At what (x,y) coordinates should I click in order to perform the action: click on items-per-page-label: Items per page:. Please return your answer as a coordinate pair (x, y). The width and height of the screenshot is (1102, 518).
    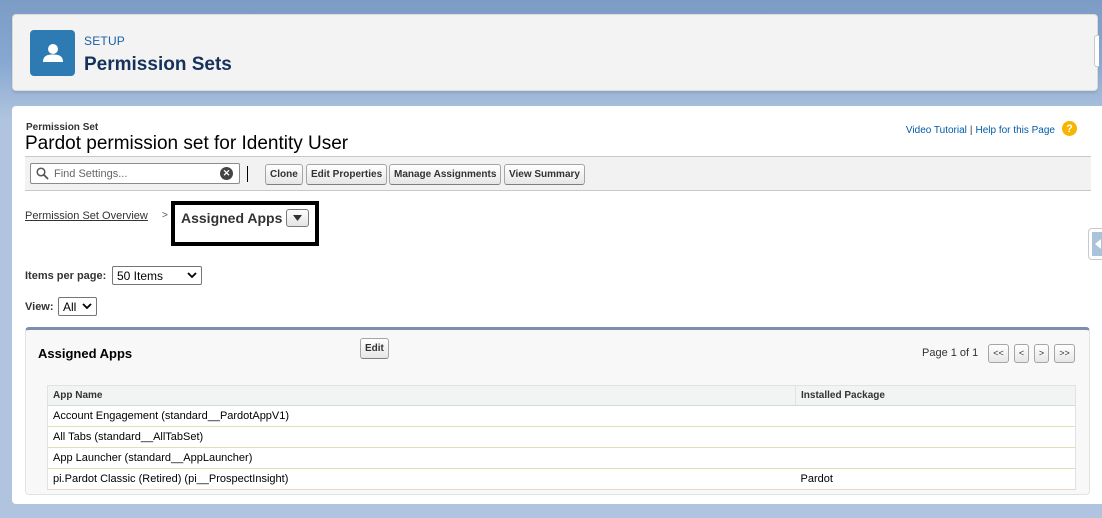
    Looking at the image, I should click on (66, 276).